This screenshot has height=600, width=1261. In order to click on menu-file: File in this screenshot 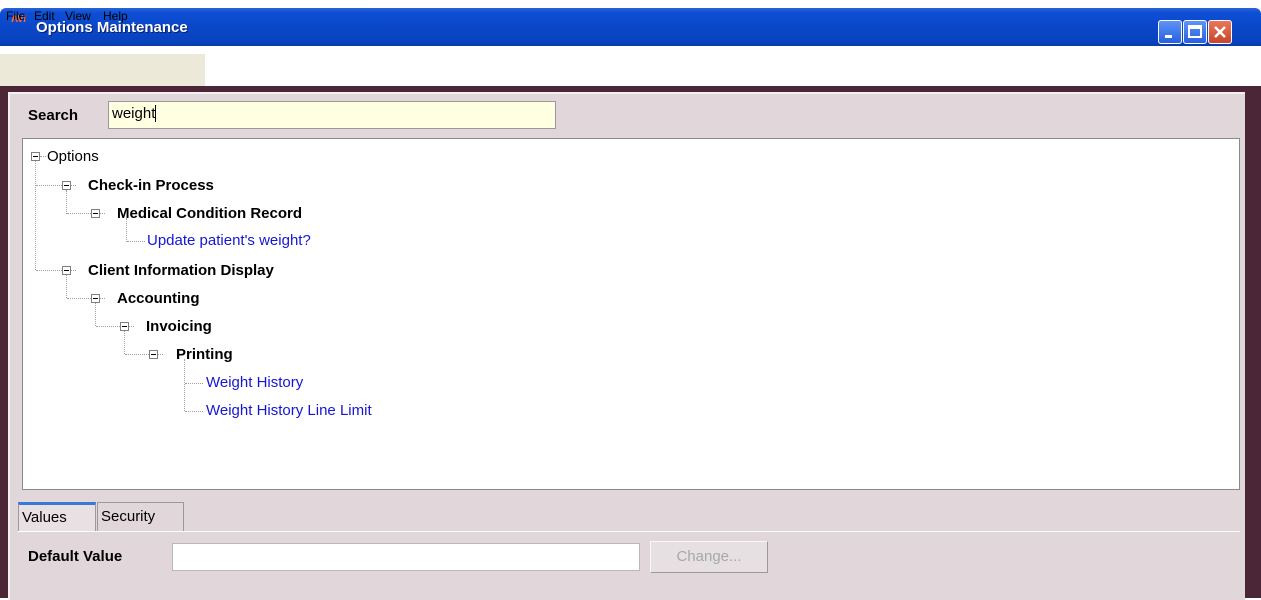, I will do `click(15, 16)`.